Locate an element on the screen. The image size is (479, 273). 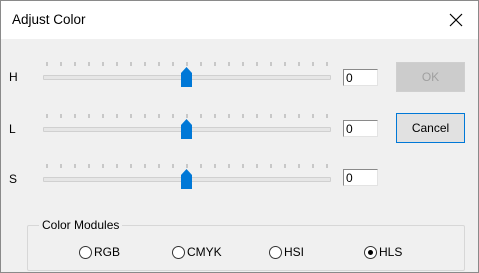
saturation-slider-thumb is located at coordinates (186, 179).